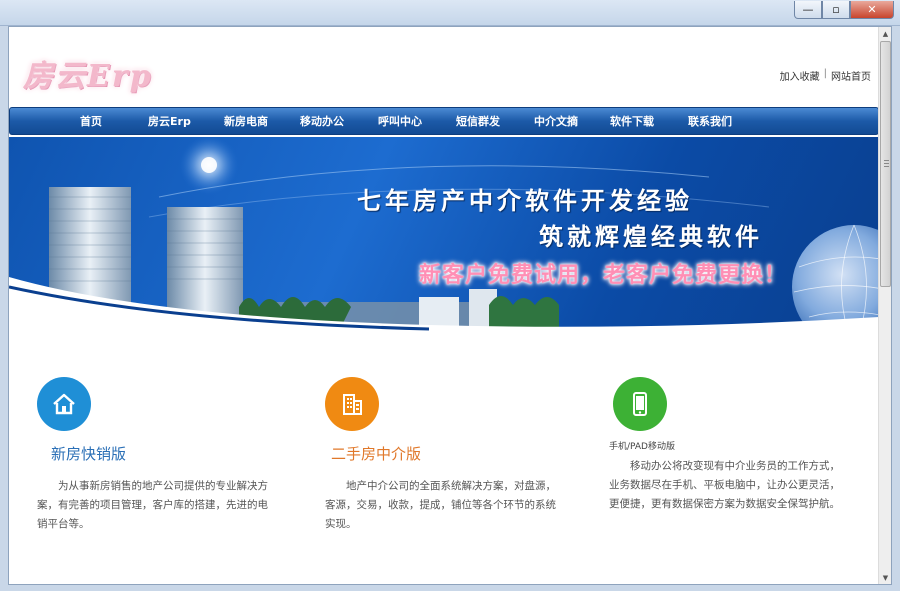 The height and width of the screenshot is (591, 900). What do you see at coordinates (872, 10) in the screenshot?
I see `close-button: ✕` at bounding box center [872, 10].